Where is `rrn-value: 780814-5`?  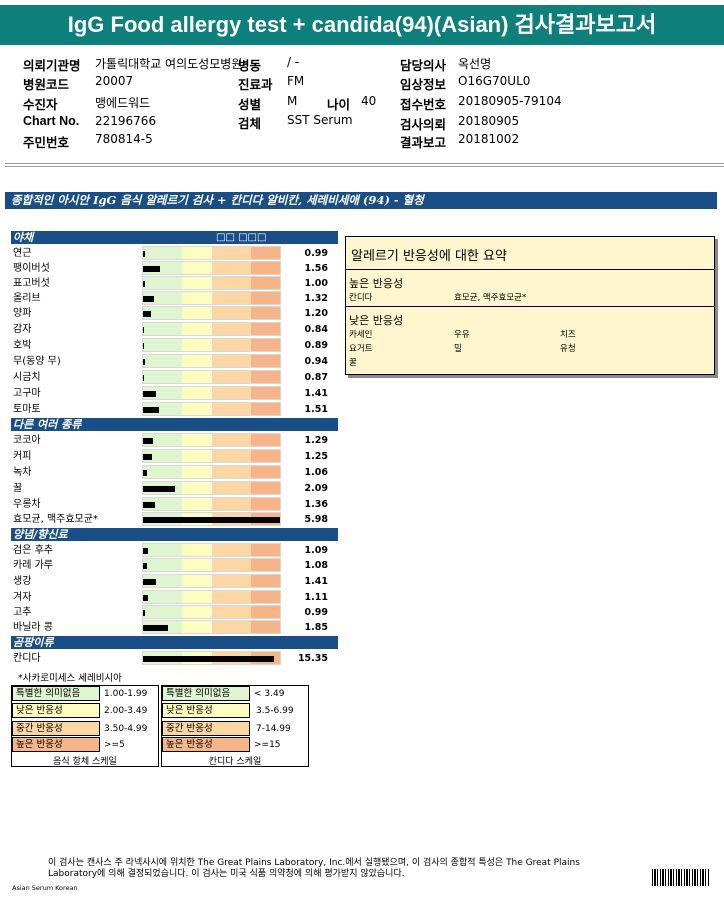 rrn-value: 780814-5 is located at coordinates (124, 139).